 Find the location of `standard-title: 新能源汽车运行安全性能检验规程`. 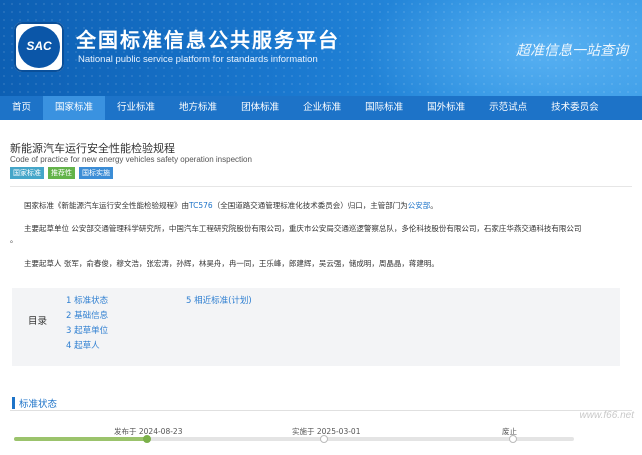

standard-title: 新能源汽车运行安全性能检验规程 is located at coordinates (92, 148).